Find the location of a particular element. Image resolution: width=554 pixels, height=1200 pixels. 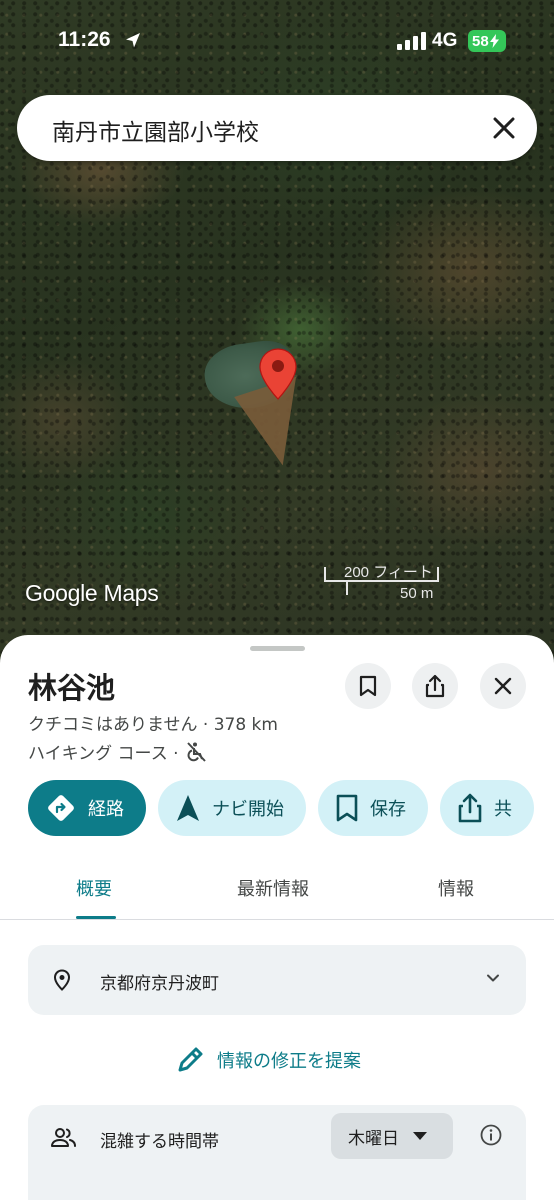

directions-label: 経路 is located at coordinates (106, 809).